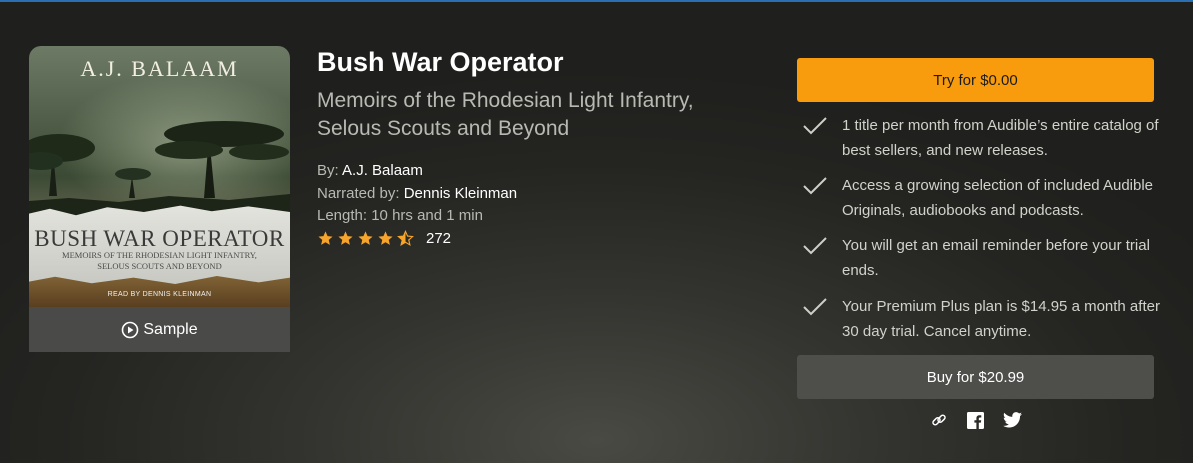 The width and height of the screenshot is (1193, 463). Describe the element at coordinates (130, 329) in the screenshot. I see `play-circle-icon` at that location.